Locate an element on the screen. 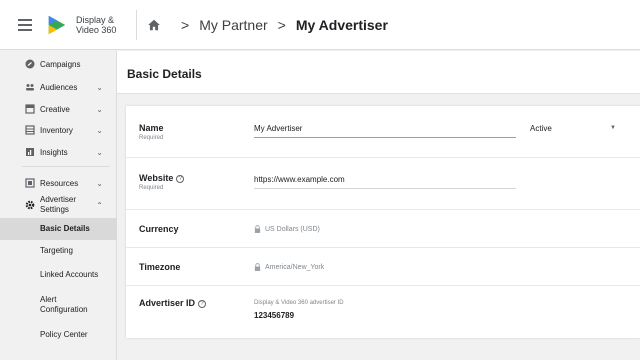  sidebar-item-audiences: Audiences ⌄ is located at coordinates (58, 87).